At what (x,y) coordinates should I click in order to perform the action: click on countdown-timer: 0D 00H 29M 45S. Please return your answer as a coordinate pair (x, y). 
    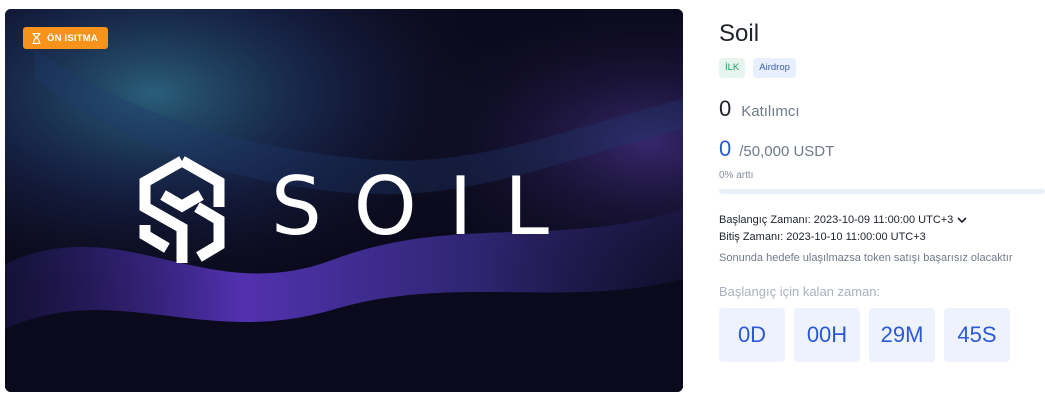
    Looking at the image, I should click on (882, 335).